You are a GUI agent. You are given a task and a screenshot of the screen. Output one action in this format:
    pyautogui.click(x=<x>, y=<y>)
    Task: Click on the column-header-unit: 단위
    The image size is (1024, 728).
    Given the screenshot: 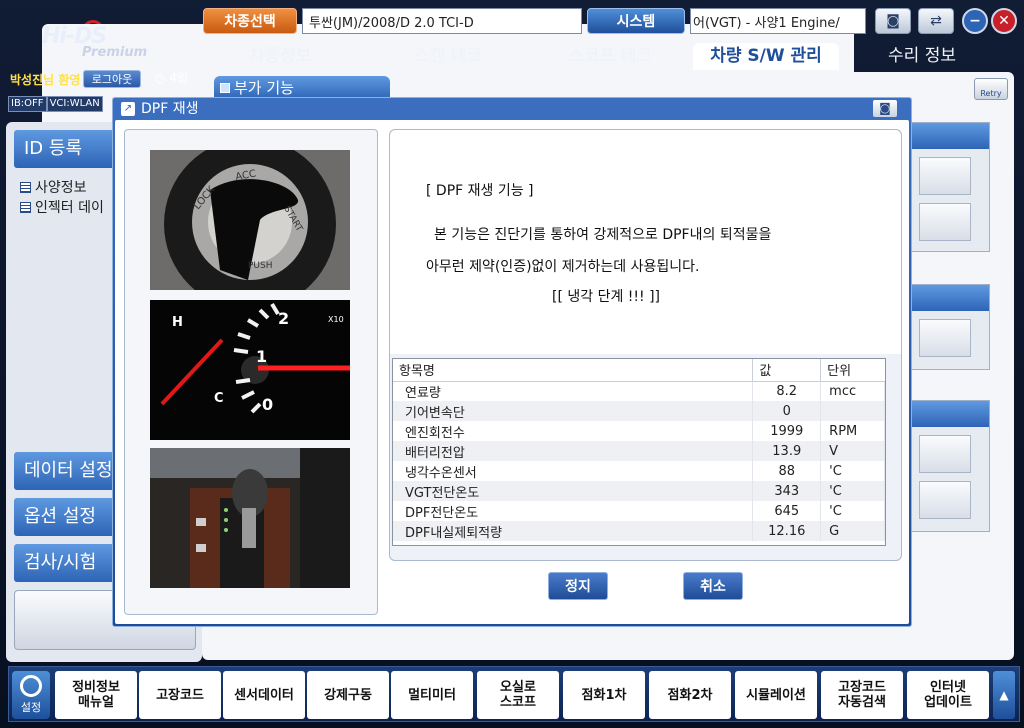 What is the action you would take?
    pyautogui.click(x=852, y=370)
    